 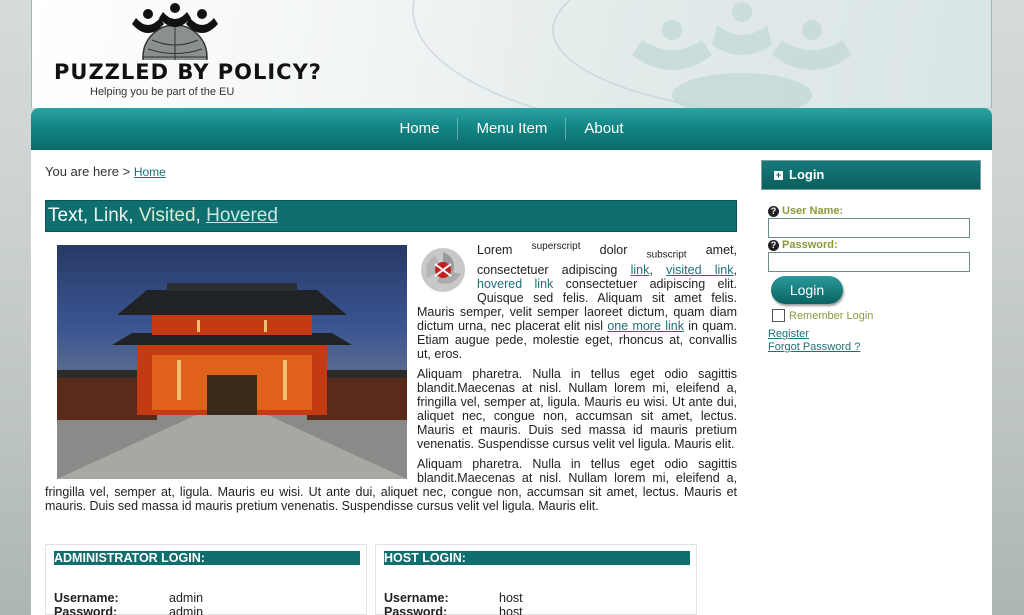 What do you see at coordinates (807, 290) in the screenshot?
I see `login-button: Login` at bounding box center [807, 290].